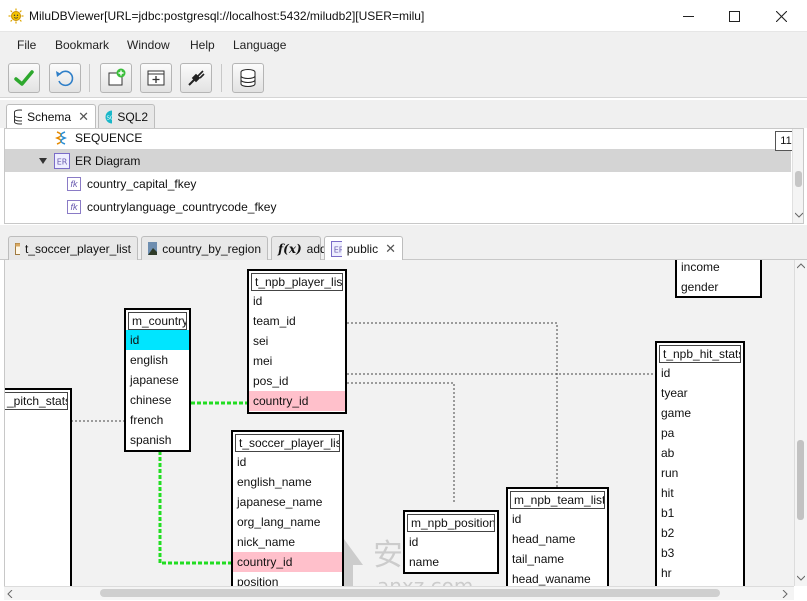 This screenshot has height=601, width=807. I want to click on toolbar-separator, so click(221, 78).